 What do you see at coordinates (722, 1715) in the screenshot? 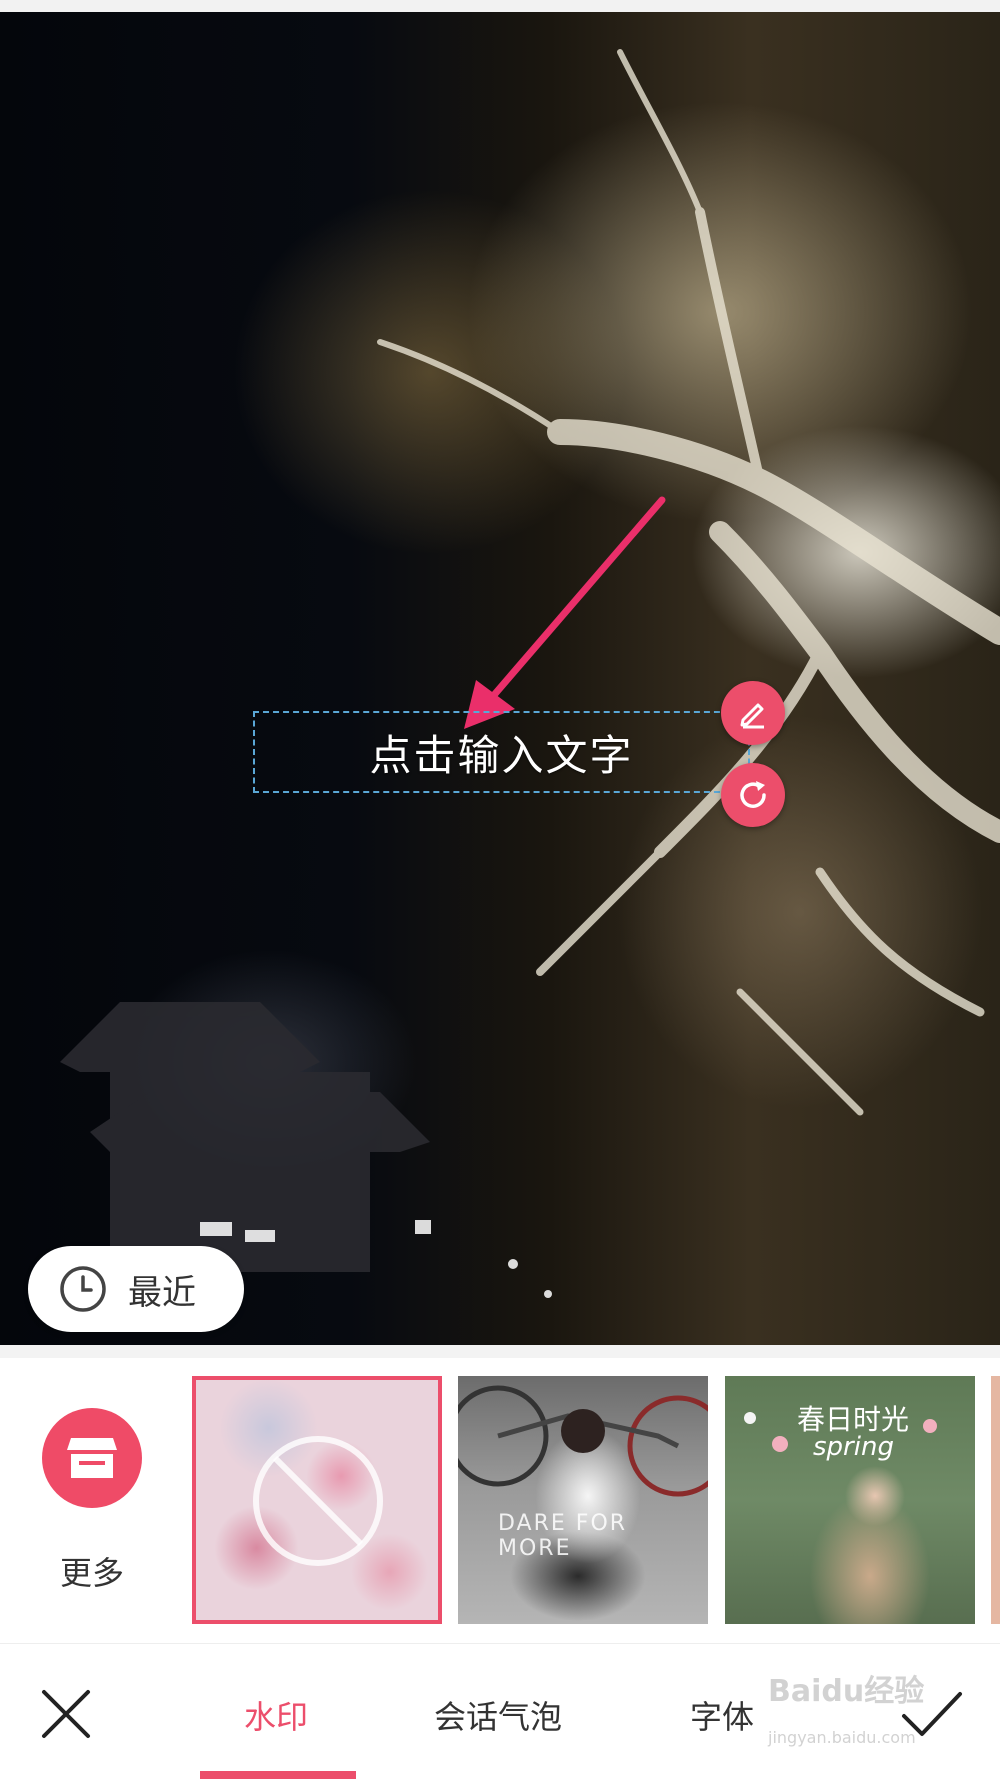
I see `tab-font: 字体` at bounding box center [722, 1715].